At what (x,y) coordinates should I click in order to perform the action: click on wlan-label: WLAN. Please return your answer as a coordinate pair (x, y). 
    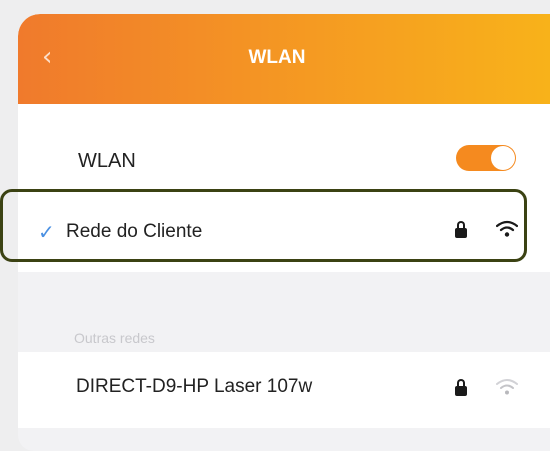
    Looking at the image, I should click on (107, 161).